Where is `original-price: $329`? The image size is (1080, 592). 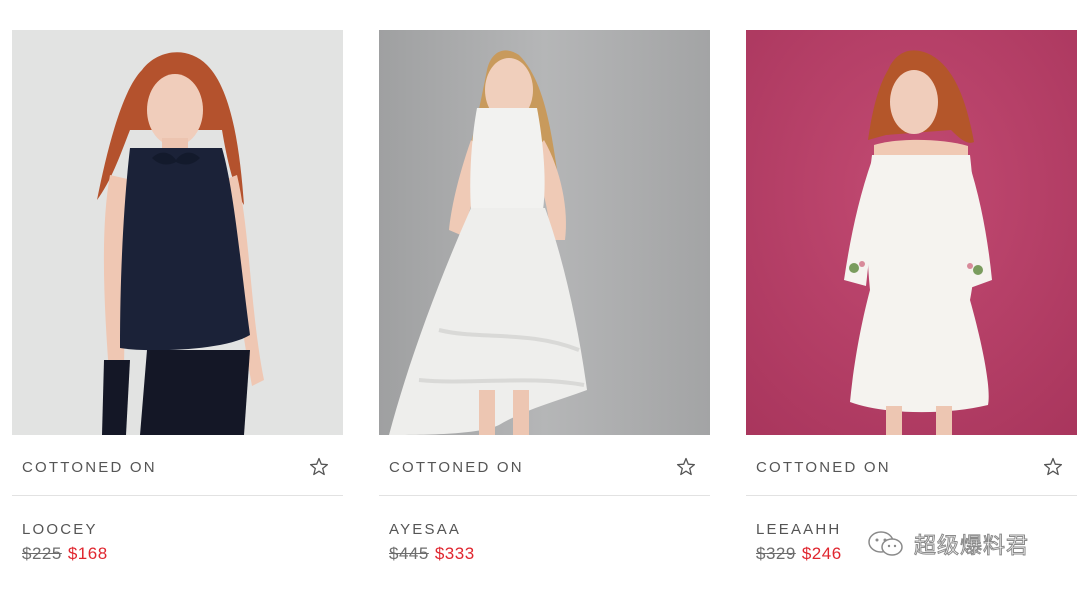
original-price: $329 is located at coordinates (776, 553).